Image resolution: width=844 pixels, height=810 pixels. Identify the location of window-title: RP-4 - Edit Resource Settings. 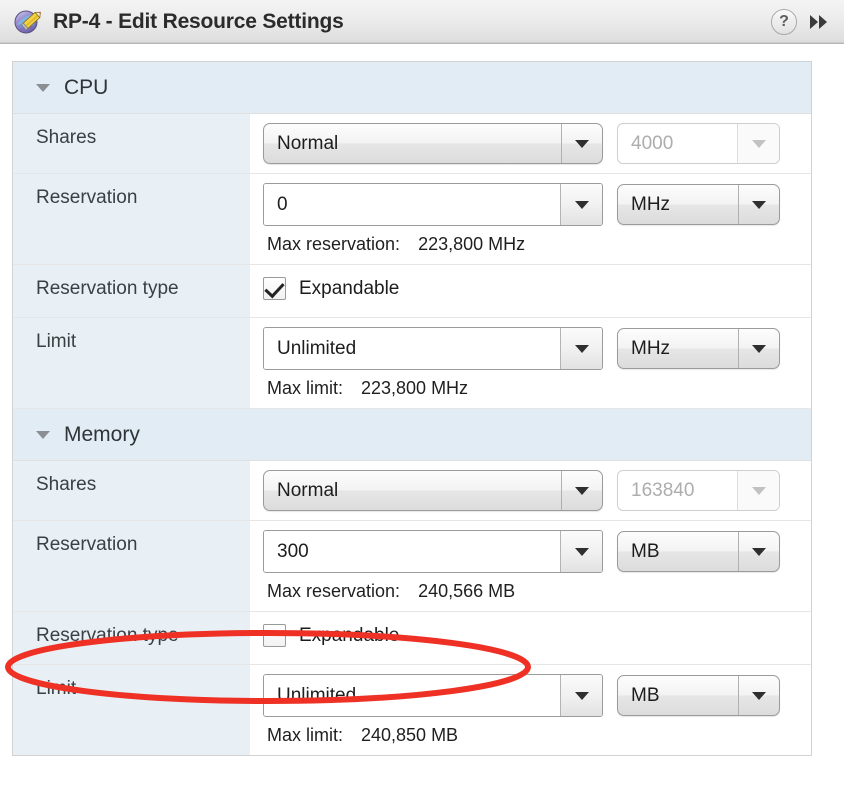
(198, 21).